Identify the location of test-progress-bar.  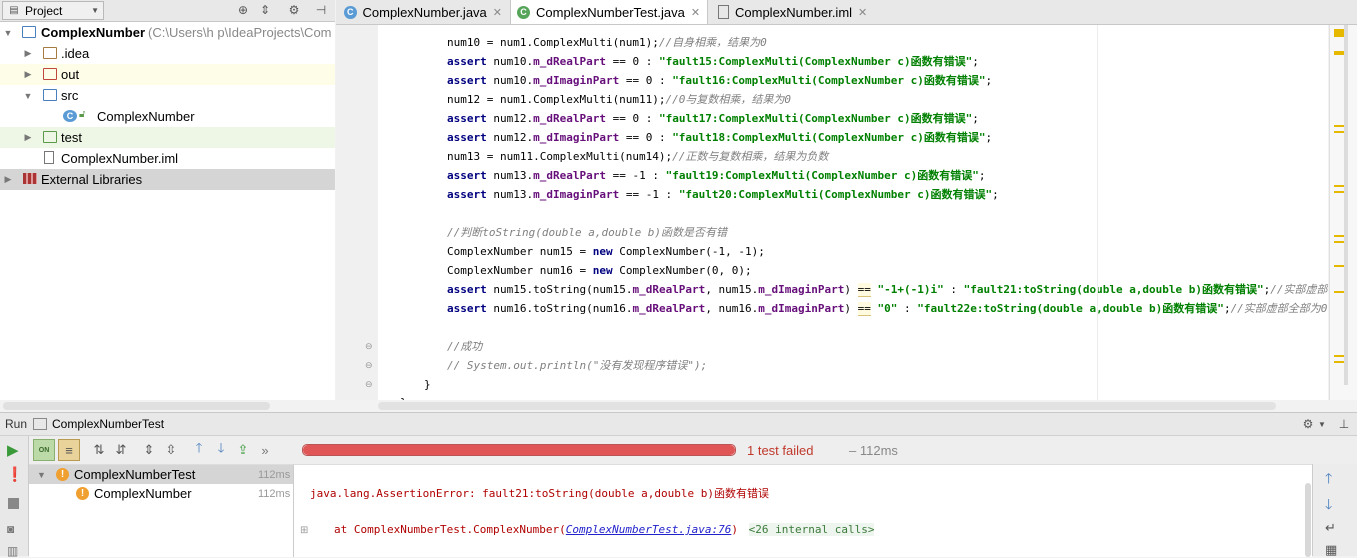
(519, 450).